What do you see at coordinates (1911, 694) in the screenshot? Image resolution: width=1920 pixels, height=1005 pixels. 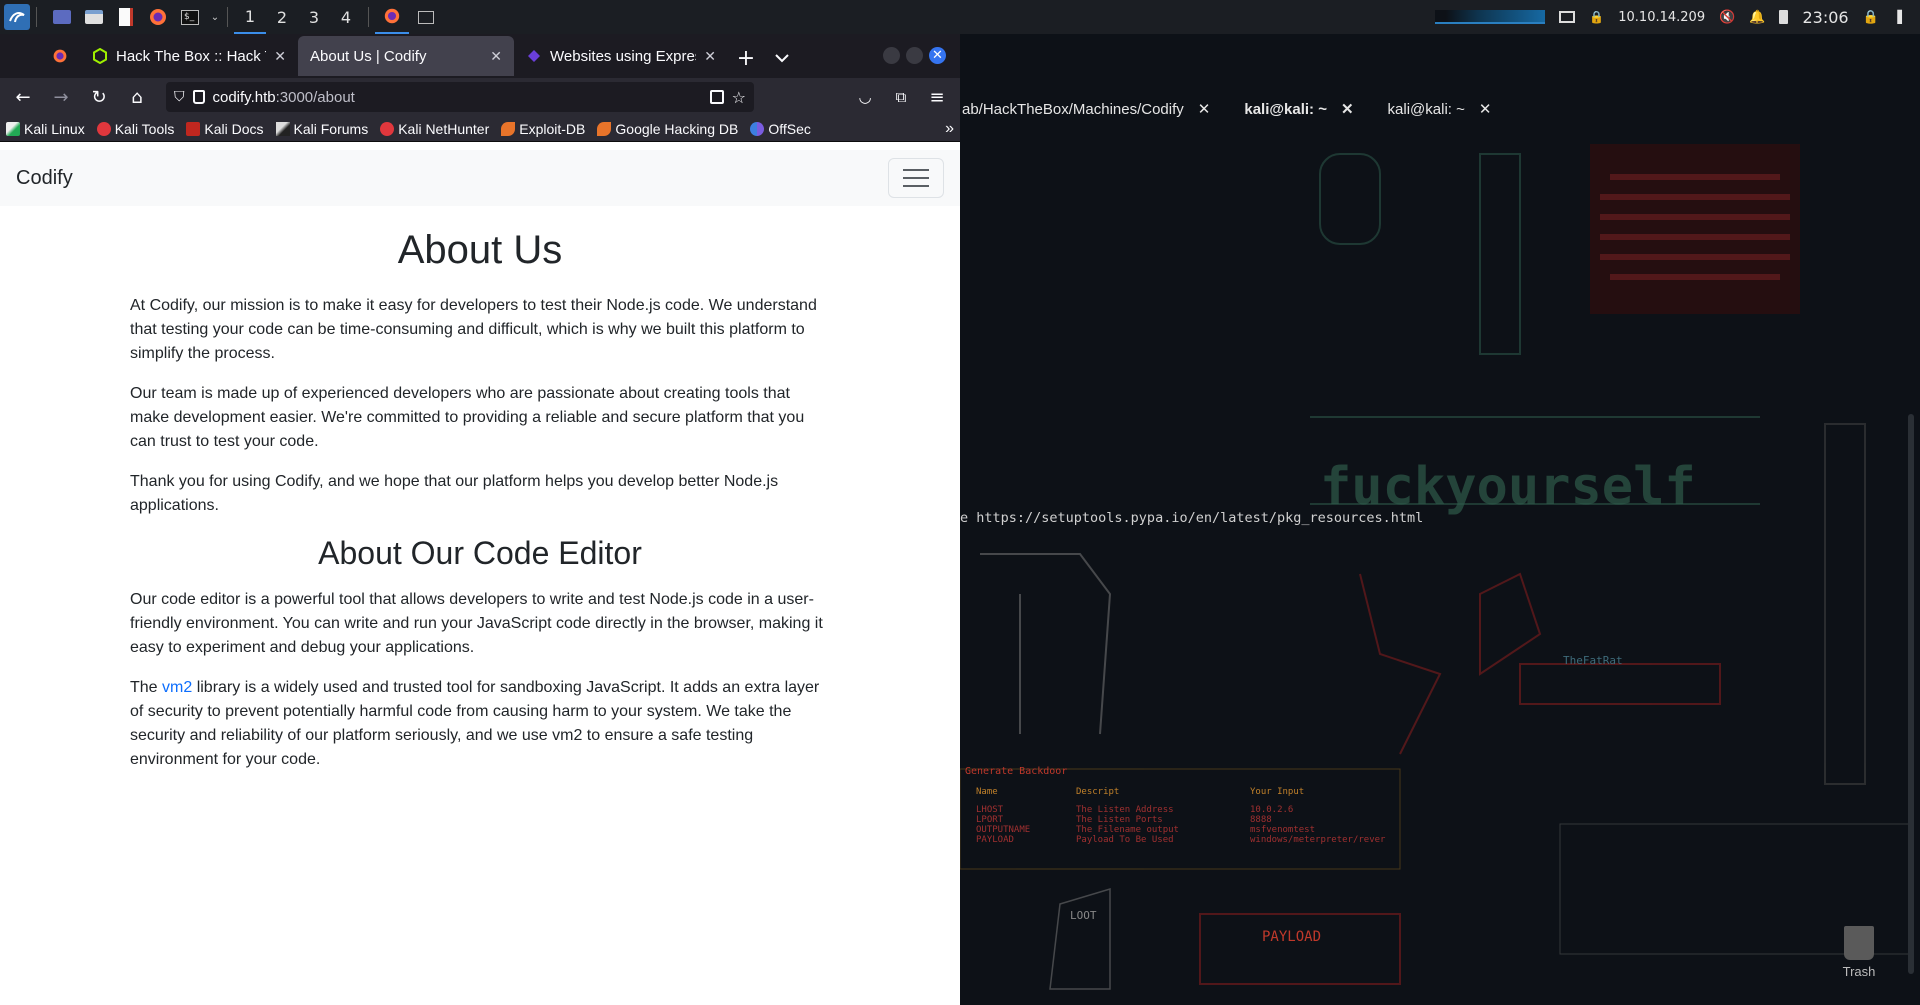 I see `terminal-scrollbar` at bounding box center [1911, 694].